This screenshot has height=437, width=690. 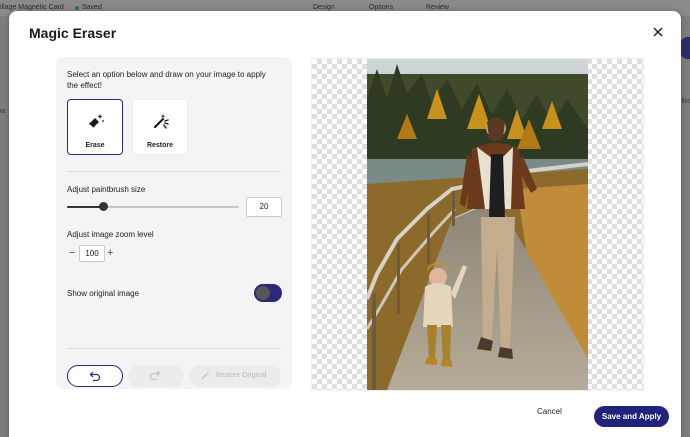 What do you see at coordinates (161, 121) in the screenshot?
I see `magic-wand-icon` at bounding box center [161, 121].